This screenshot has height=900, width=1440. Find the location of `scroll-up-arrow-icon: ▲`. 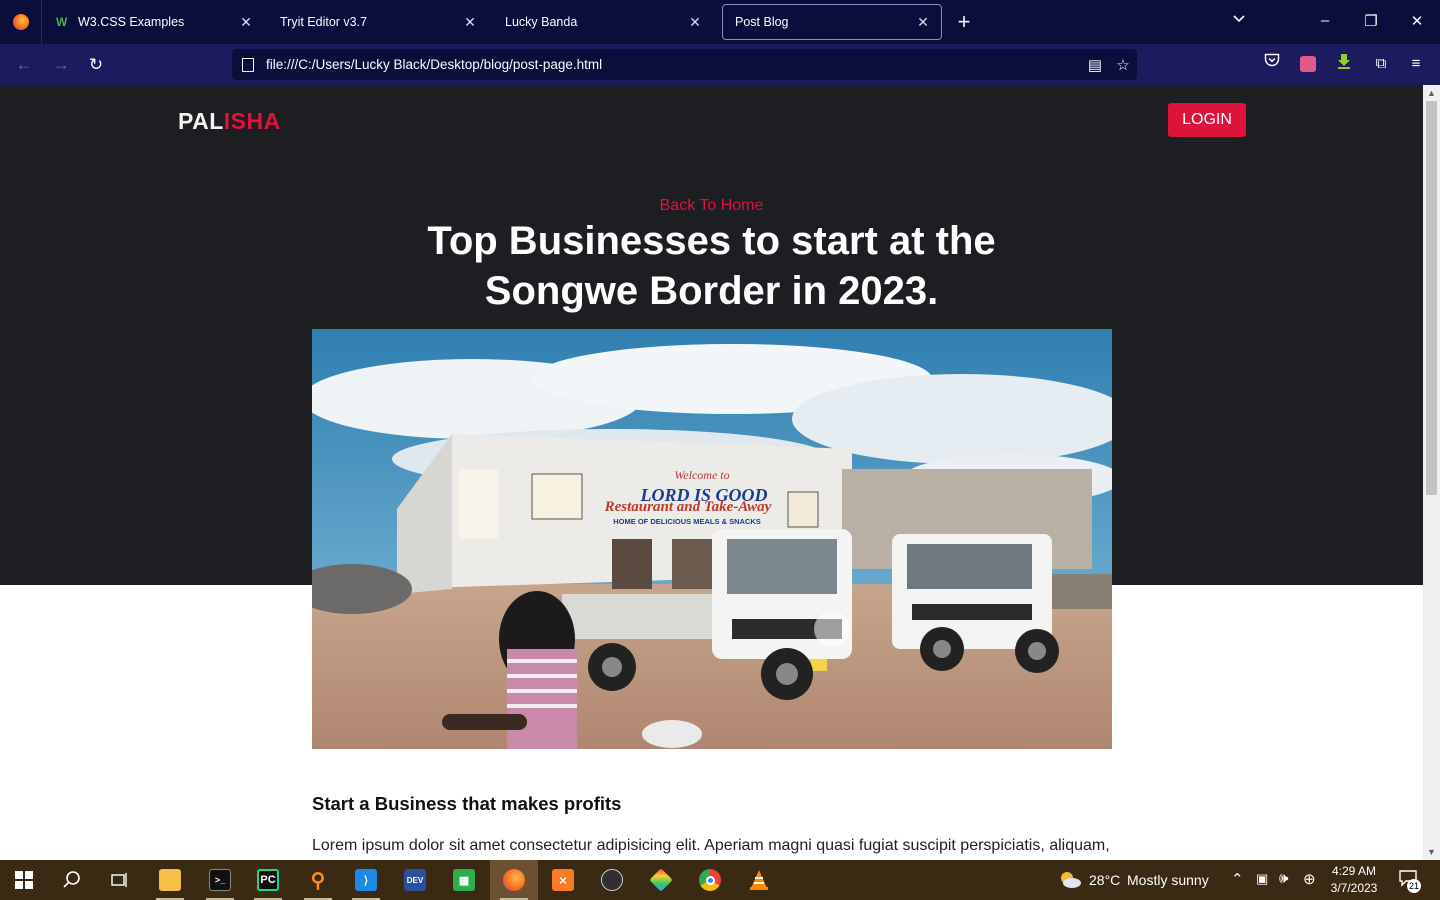

scroll-up-arrow-icon: ▲ is located at coordinates (1431, 93).